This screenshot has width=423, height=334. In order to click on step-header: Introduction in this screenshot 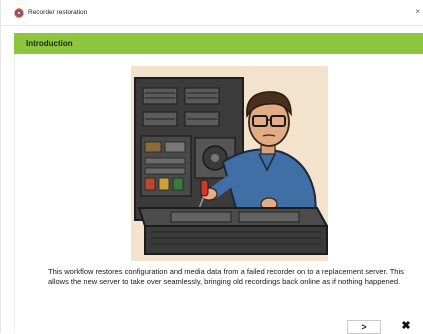, I will do `click(218, 43)`.